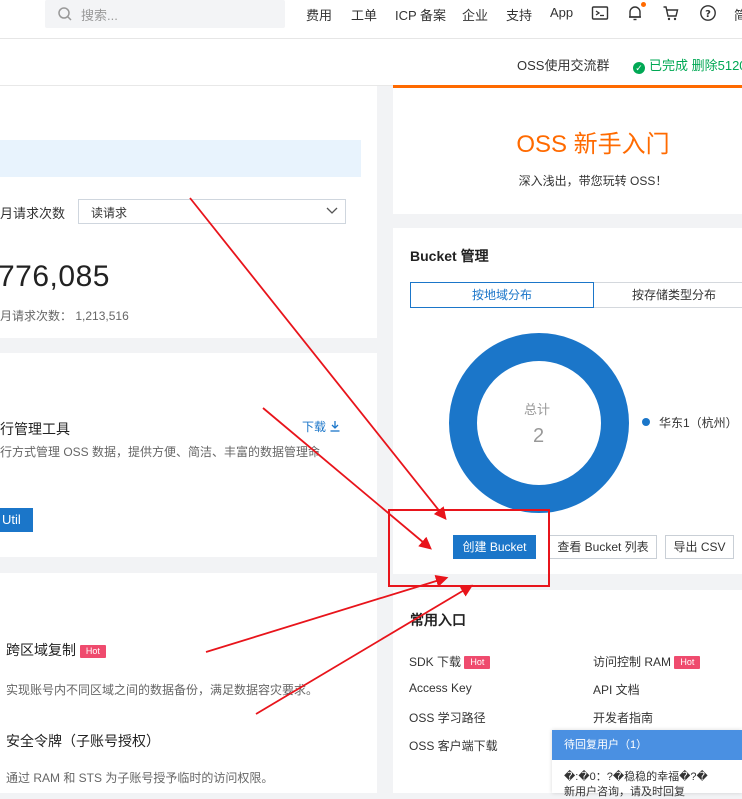 Image resolution: width=742 pixels, height=799 pixels. What do you see at coordinates (639, 68) in the screenshot?
I see `check-circle-icon: ✓` at bounding box center [639, 68].